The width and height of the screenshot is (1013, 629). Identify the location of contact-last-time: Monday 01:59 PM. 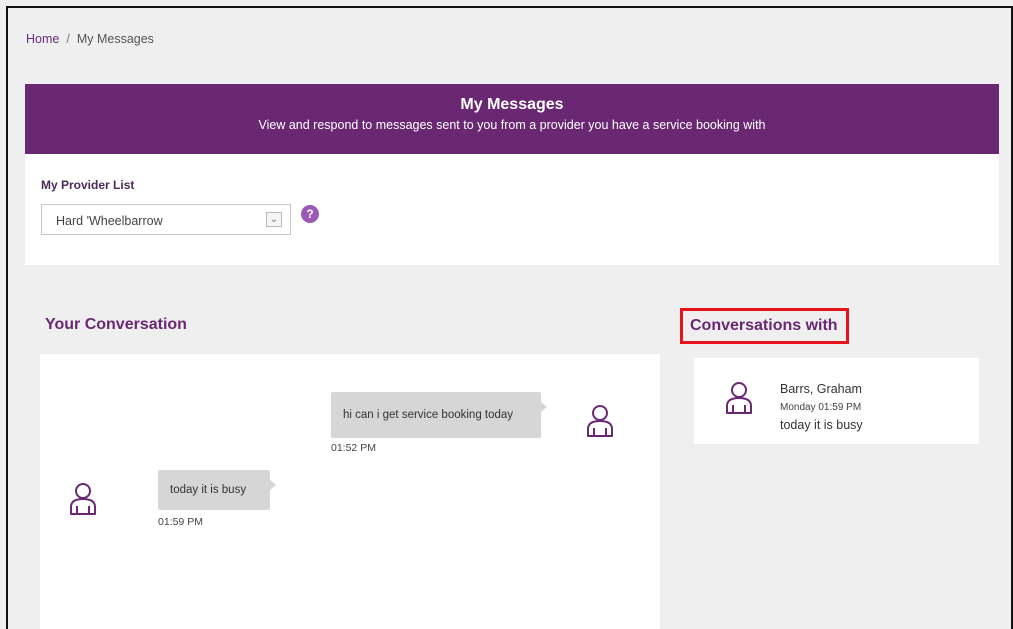
(821, 407).